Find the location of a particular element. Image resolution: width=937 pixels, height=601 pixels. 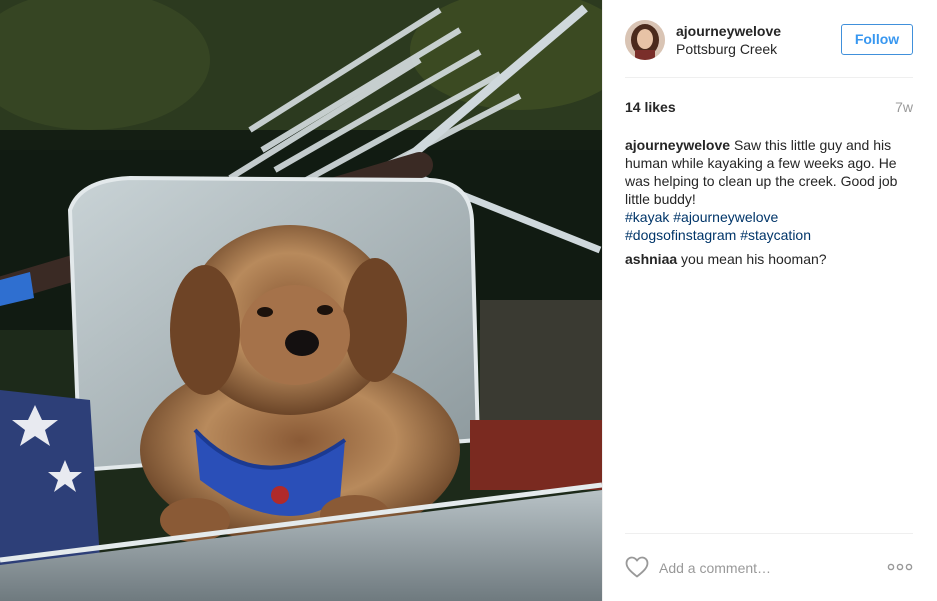

hashtag-dogsofinstagram: #dogsofinstagram is located at coordinates (680, 235).